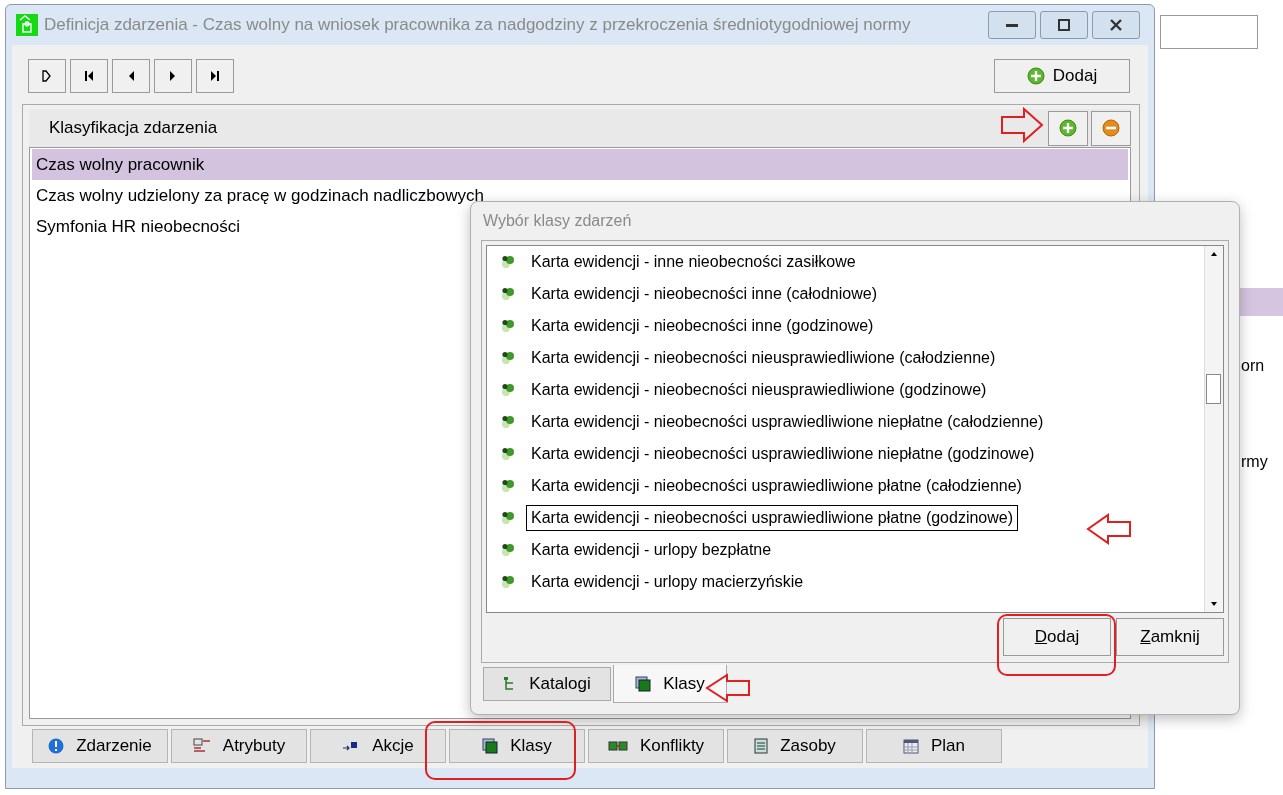 The image size is (1283, 795). Describe the element at coordinates (201, 746) in the screenshot. I see `form-icon` at that location.